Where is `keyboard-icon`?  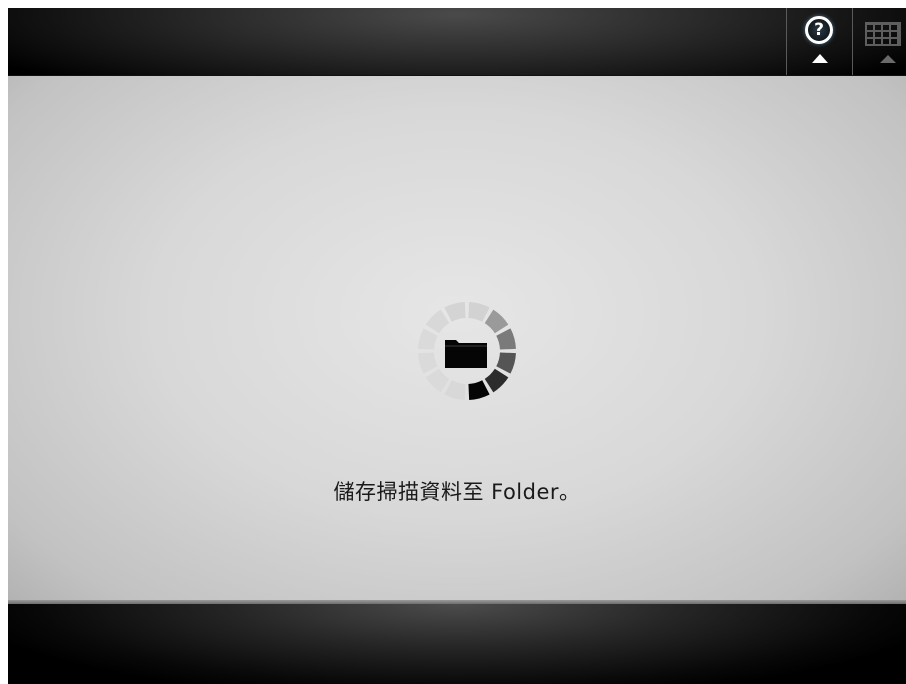 keyboard-icon is located at coordinates (883, 34).